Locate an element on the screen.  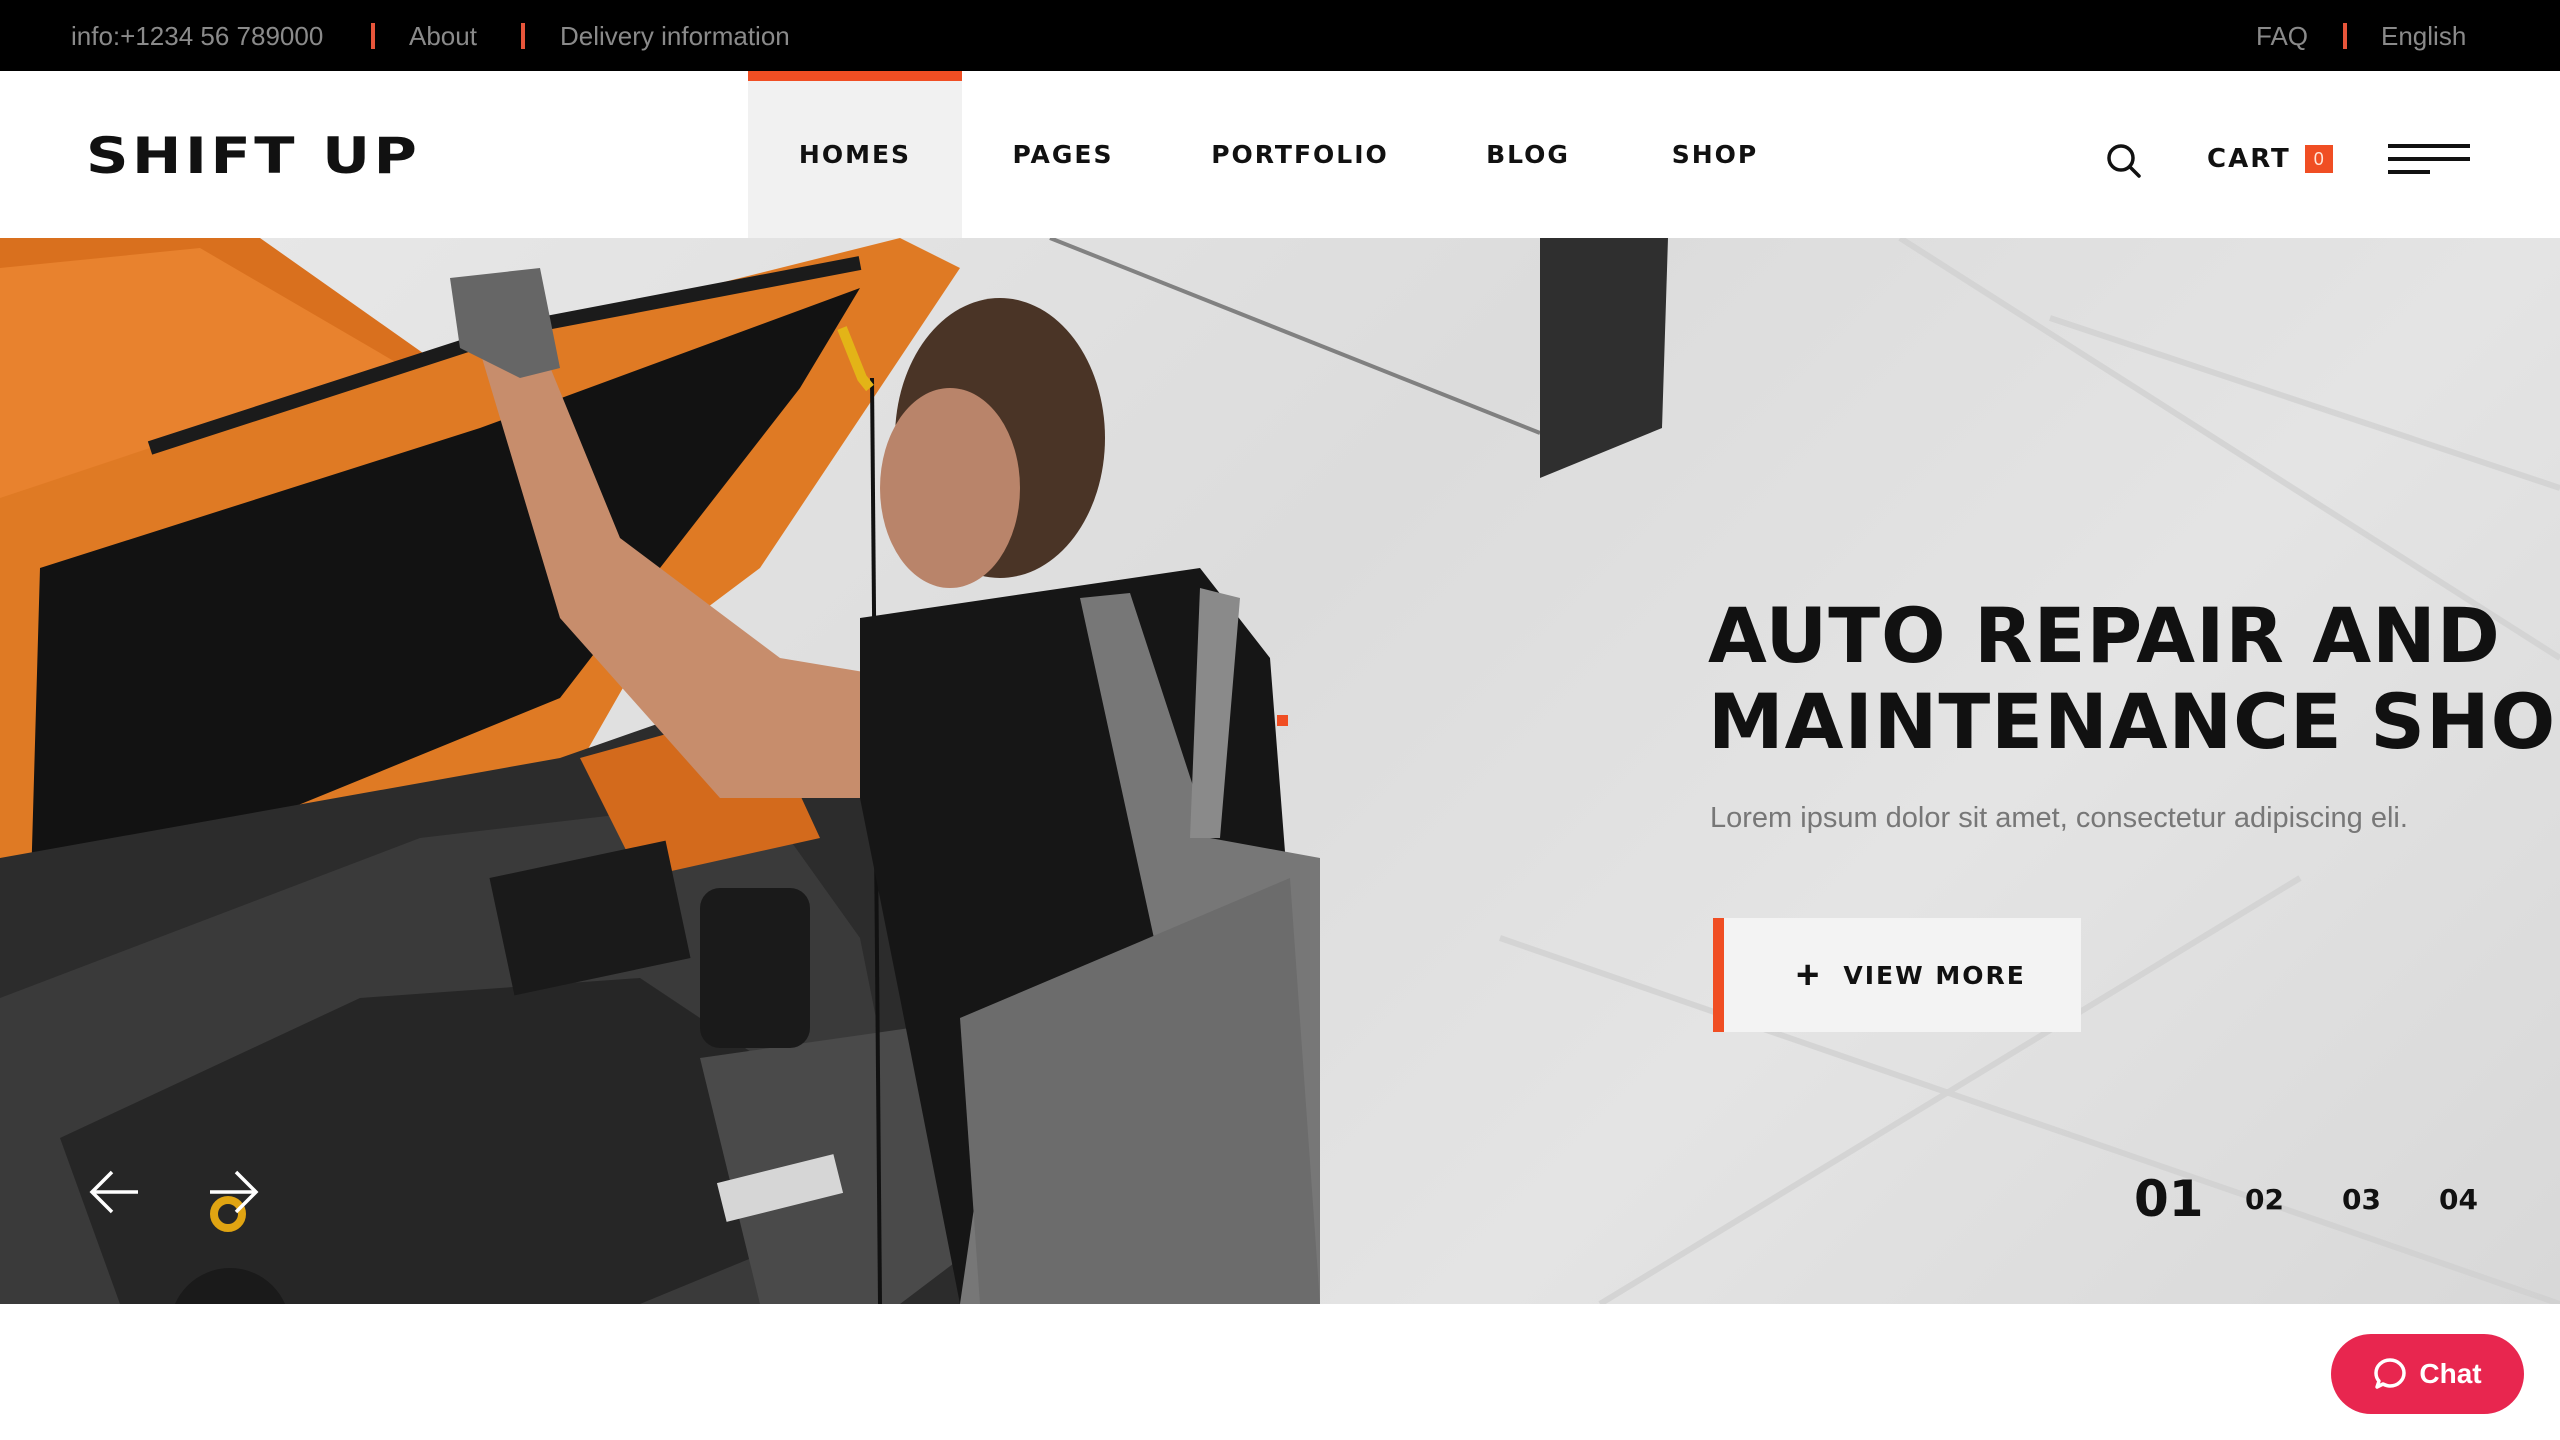
delivery-information-link: Delivery information is located at coordinates (675, 36).